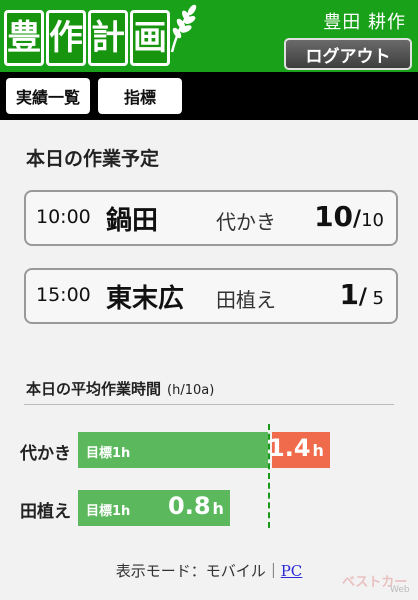  Describe the element at coordinates (334, 216) in the screenshot. I see `task-progress-done: 10` at that location.